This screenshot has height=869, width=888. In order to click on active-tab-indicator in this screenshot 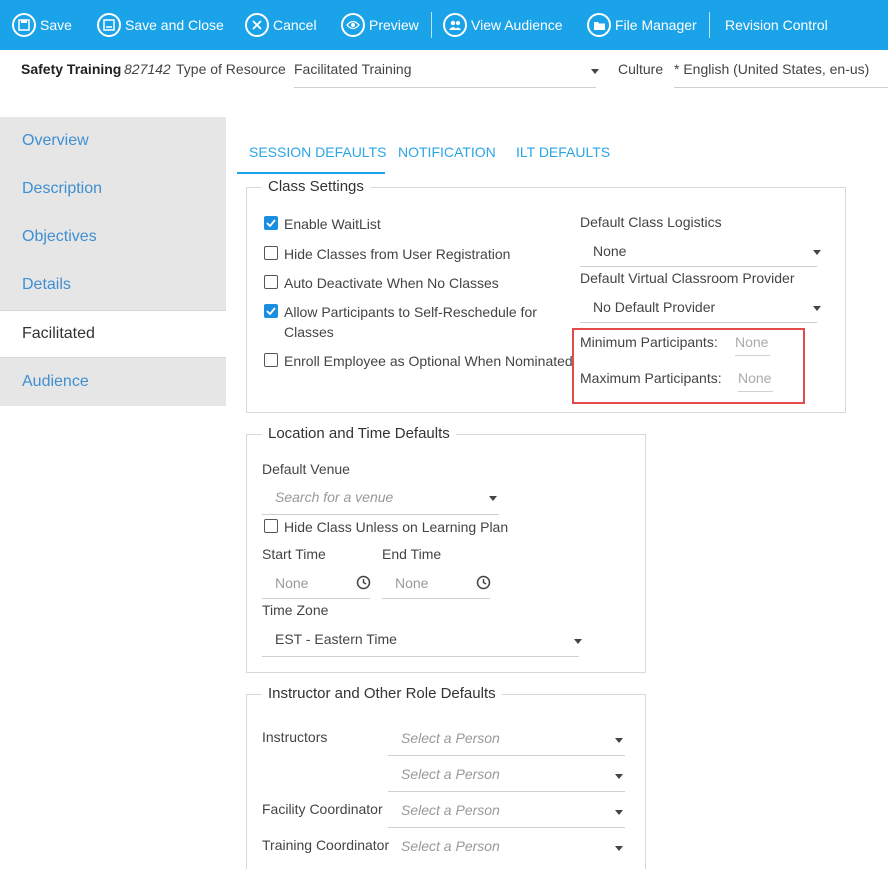, I will do `click(311, 173)`.